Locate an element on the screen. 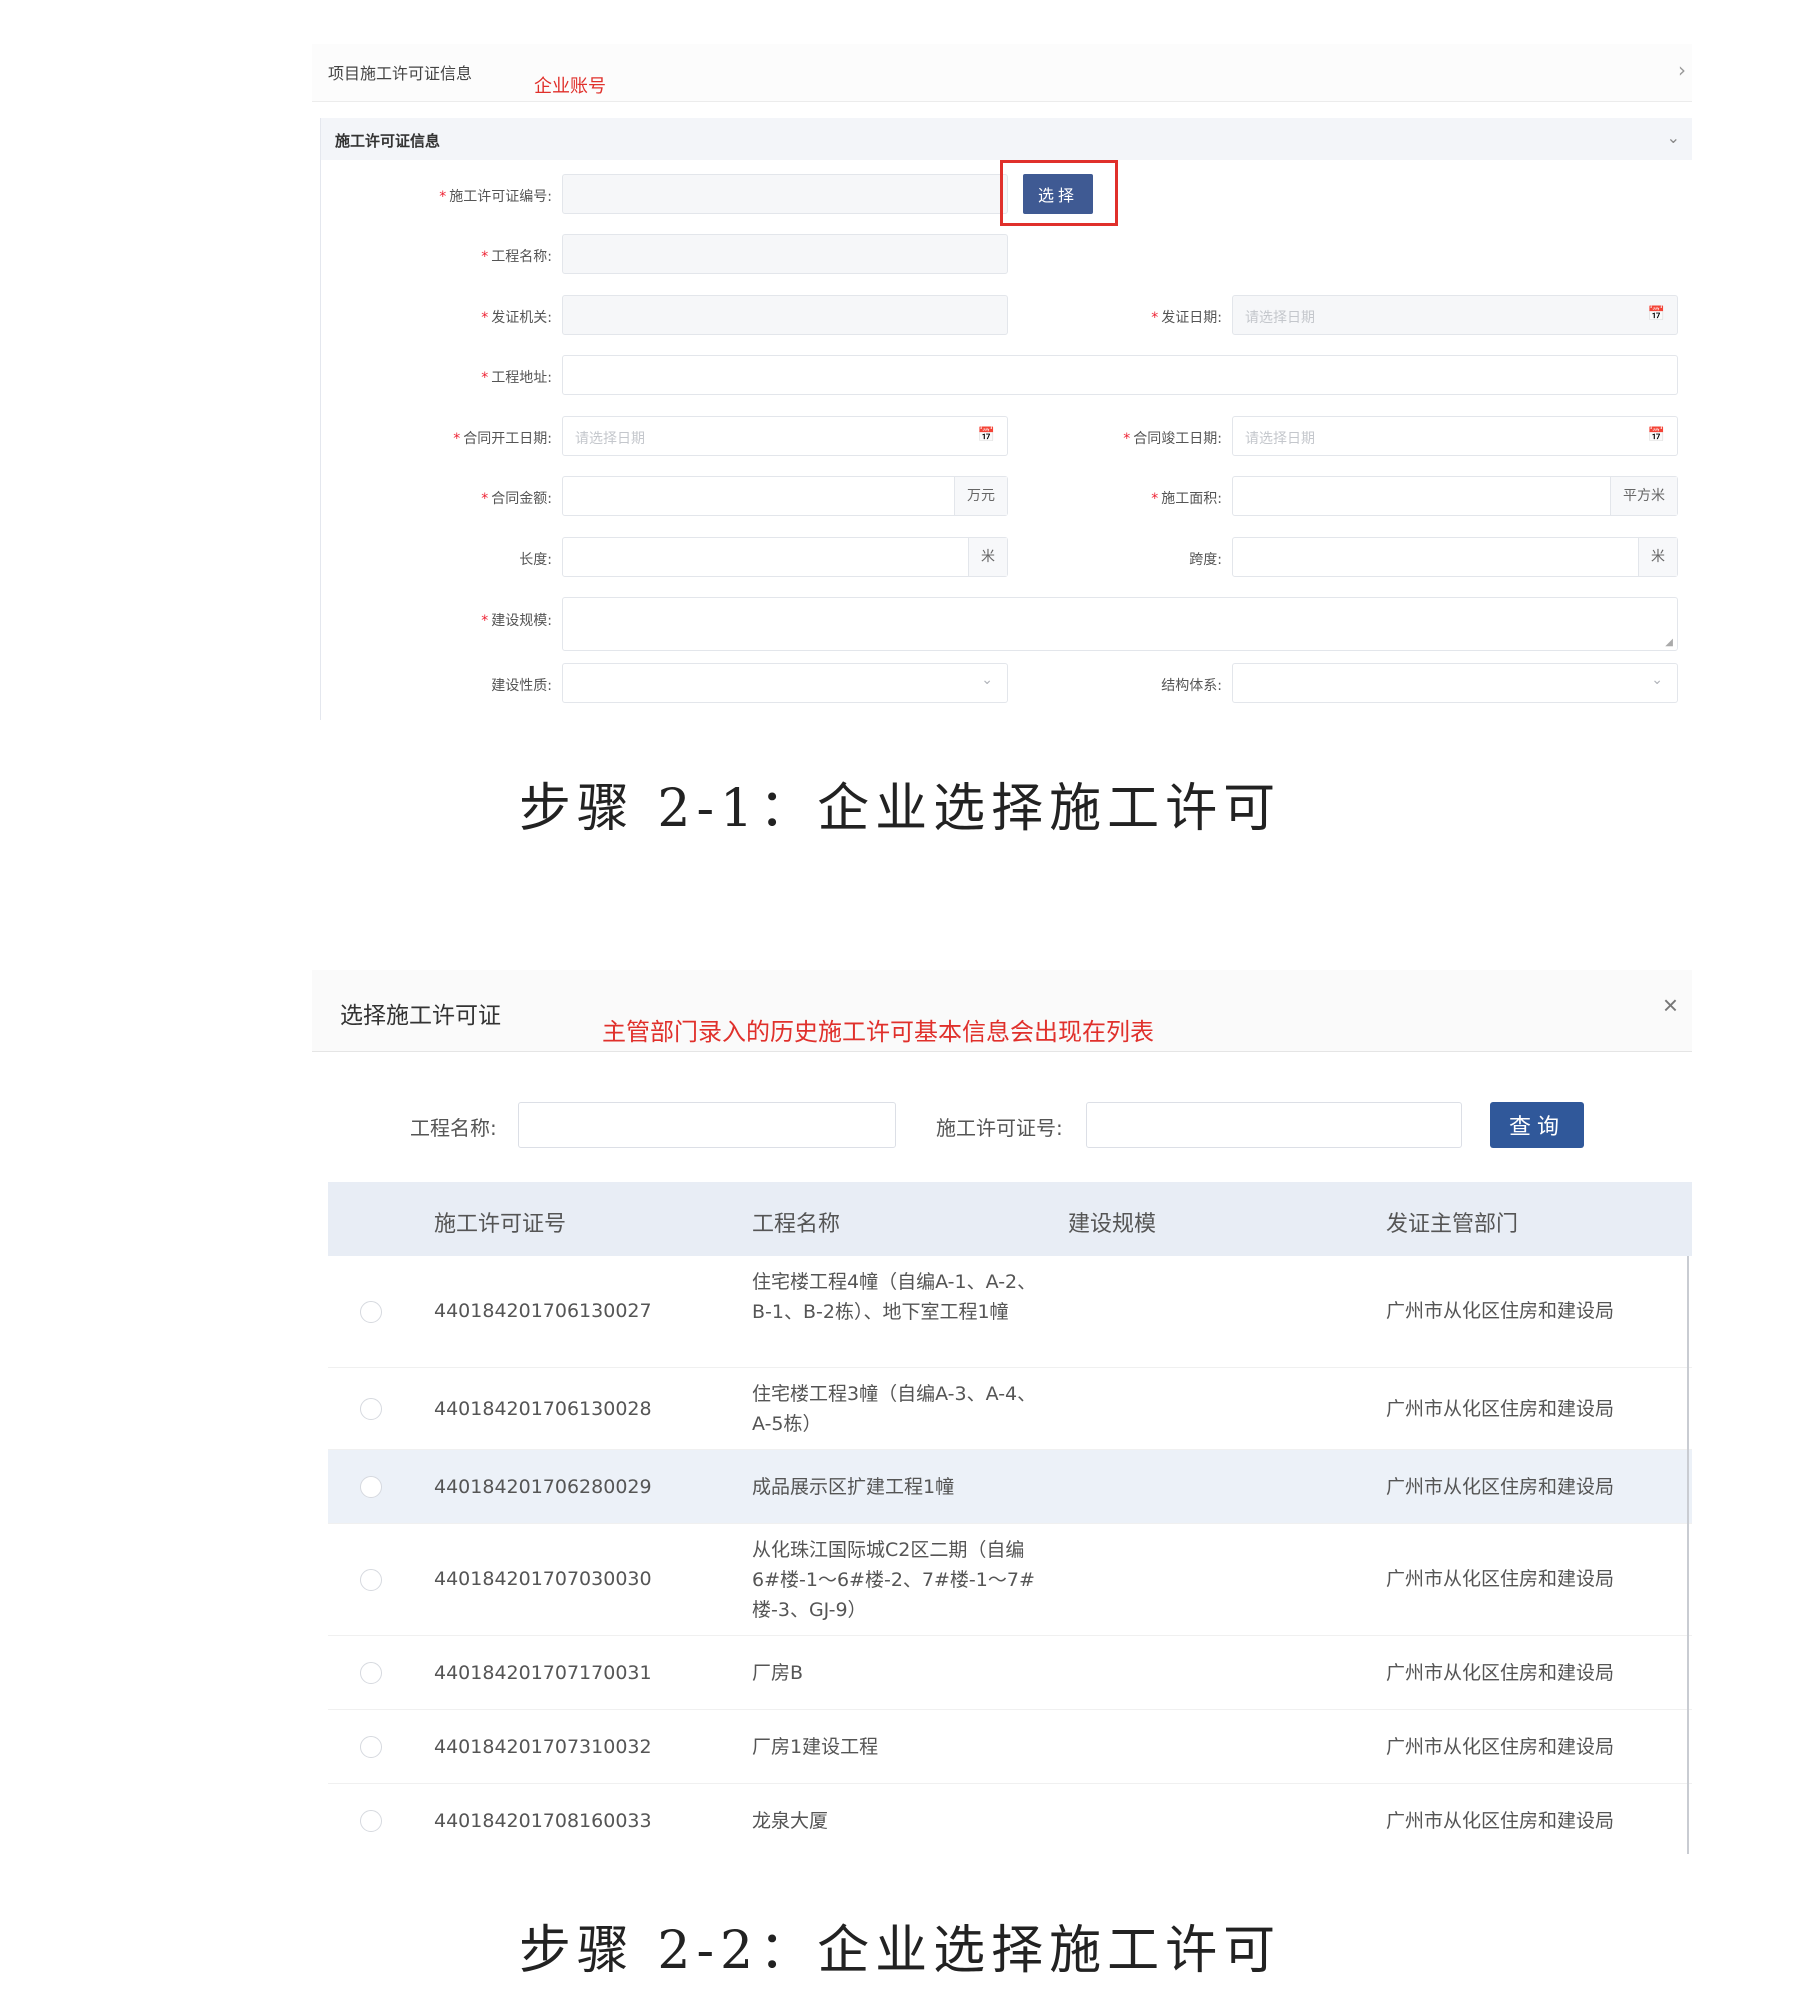 The height and width of the screenshot is (2012, 1800). issuer-input is located at coordinates (785, 315).